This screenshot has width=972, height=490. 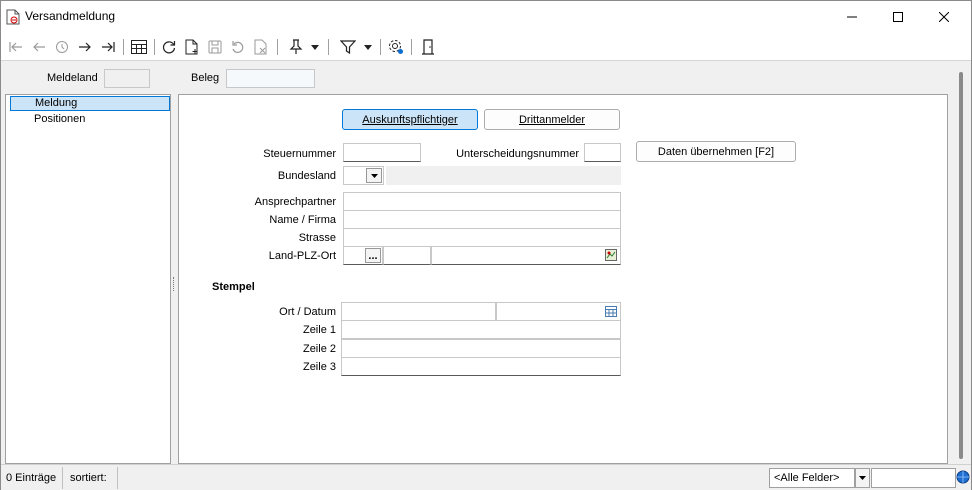 I want to click on field-filter-select: <Alle Felder>, so click(x=812, y=478).